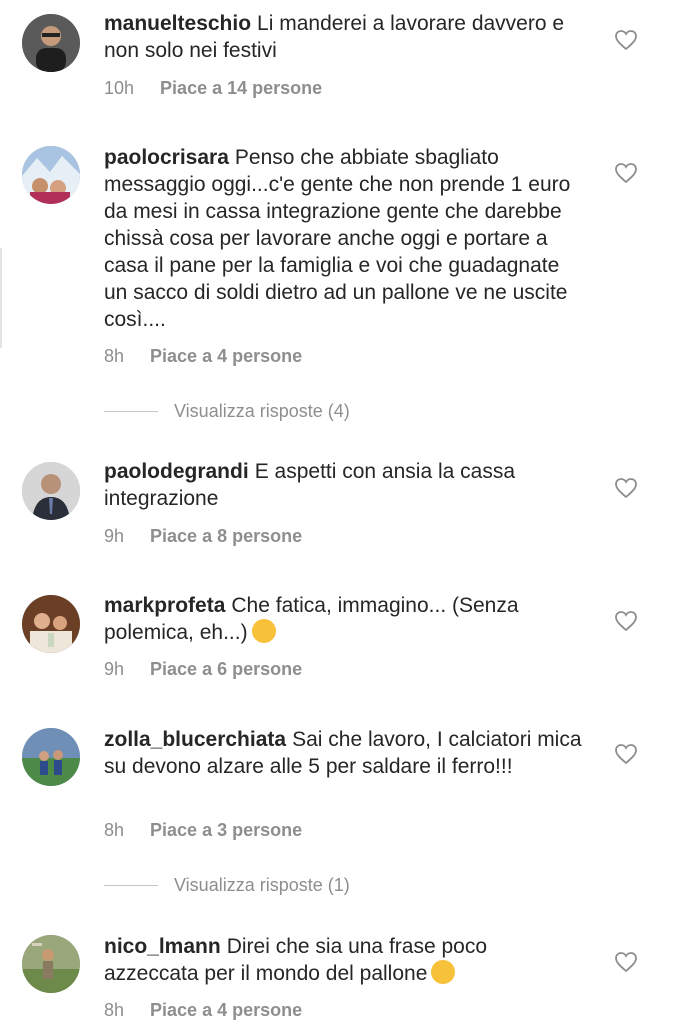  Describe the element at coordinates (262, 885) in the screenshot. I see `view-replies-label: Visualizza risposte (1)` at that location.